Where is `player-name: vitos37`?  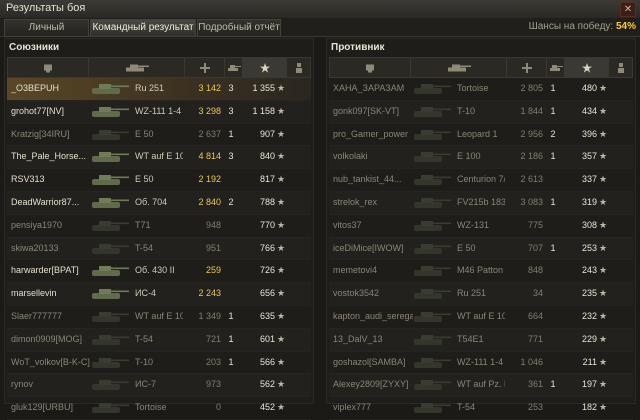 player-name: vitos37 is located at coordinates (347, 224).